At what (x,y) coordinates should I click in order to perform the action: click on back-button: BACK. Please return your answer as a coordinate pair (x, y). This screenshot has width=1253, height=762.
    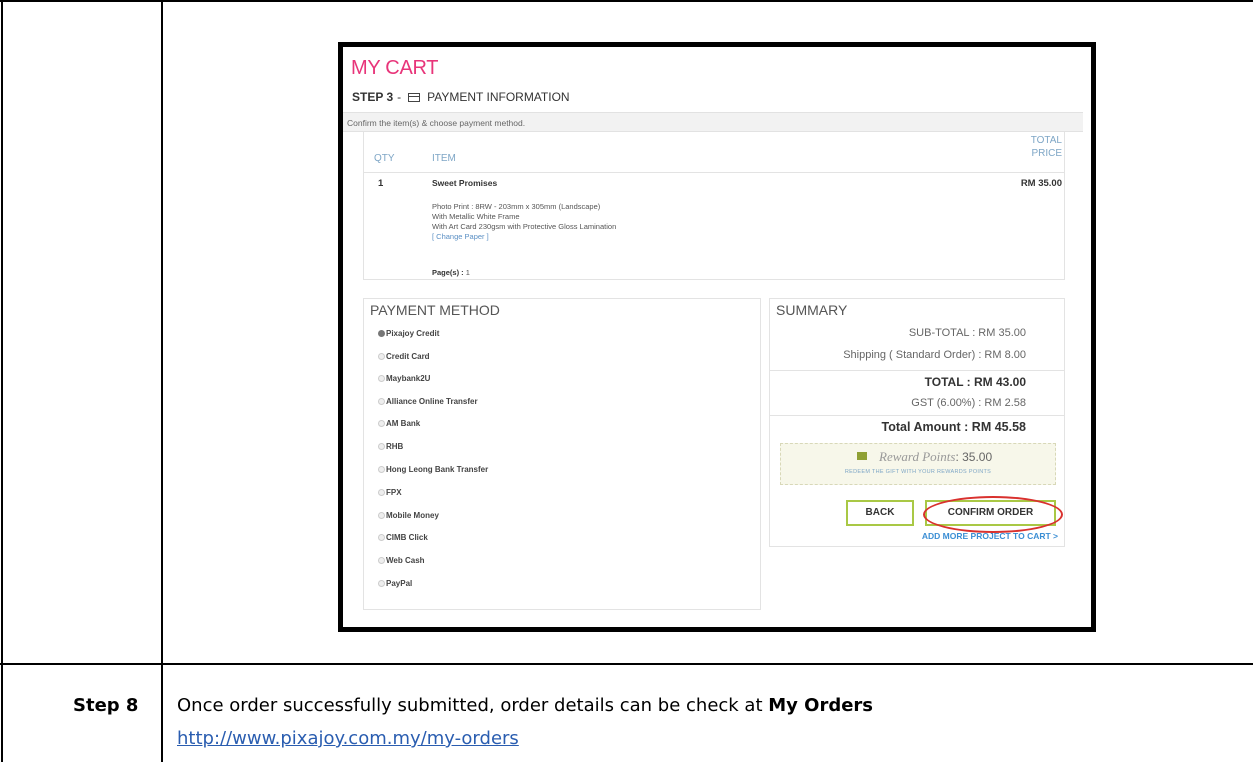
    Looking at the image, I should click on (880, 513).